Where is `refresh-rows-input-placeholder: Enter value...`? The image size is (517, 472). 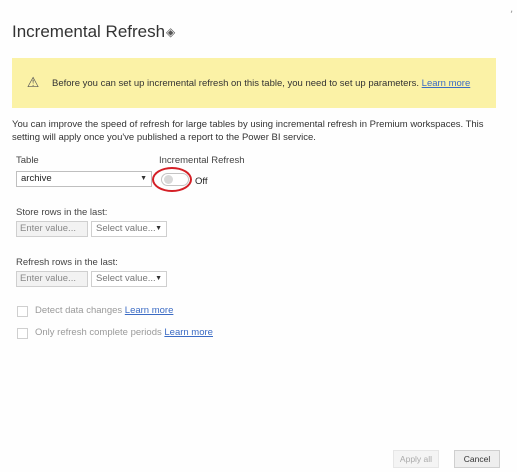 refresh-rows-input-placeholder: Enter value... is located at coordinates (48, 278).